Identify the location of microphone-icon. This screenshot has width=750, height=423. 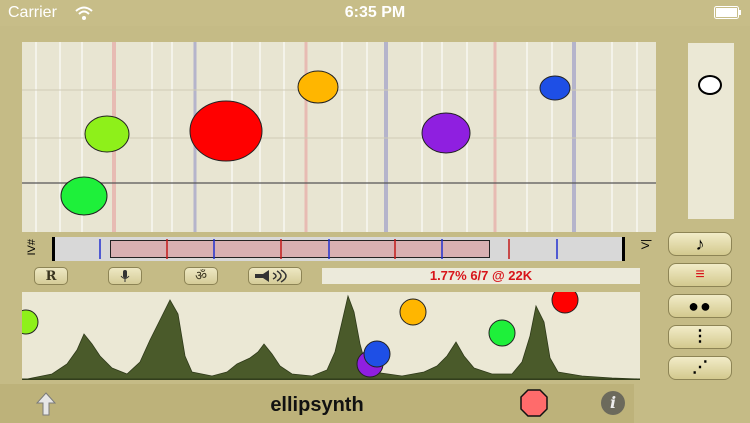
(125, 276).